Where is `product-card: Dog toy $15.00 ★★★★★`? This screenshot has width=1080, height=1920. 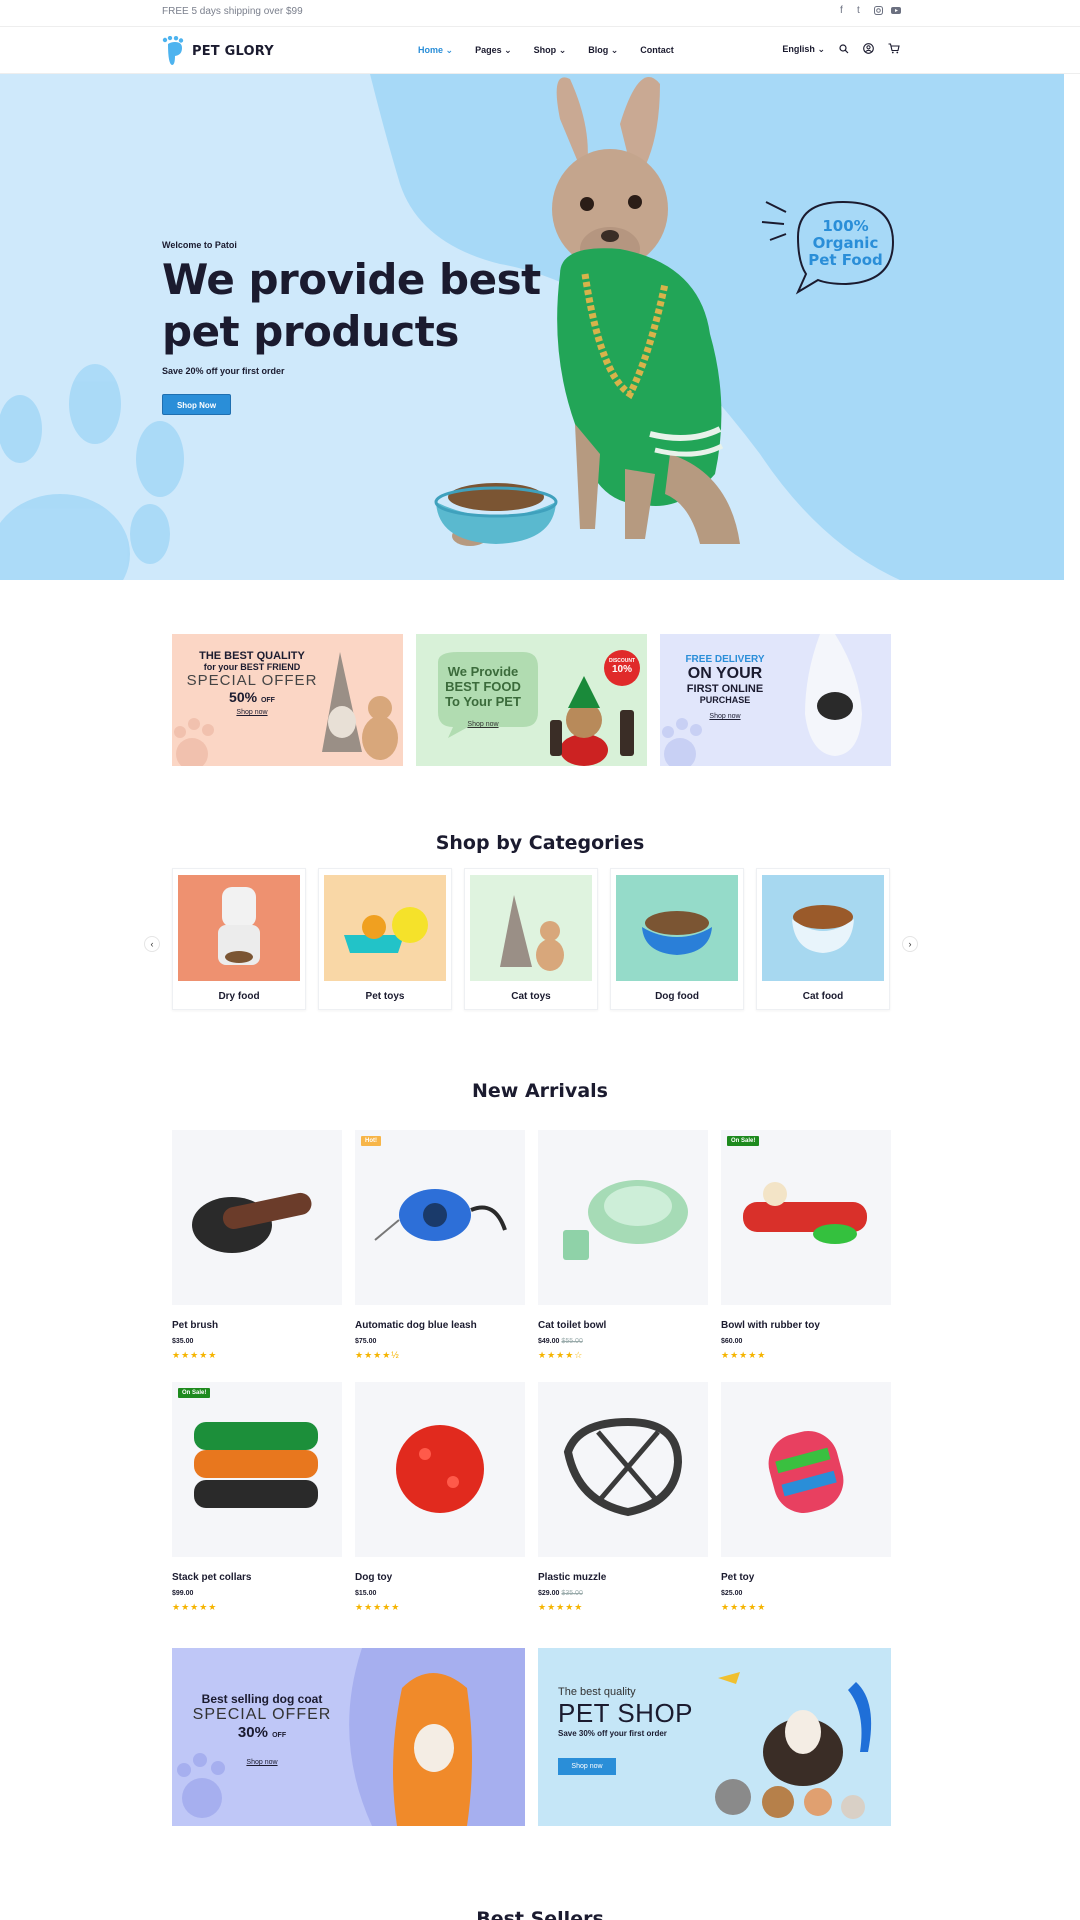
product-card: Dog toy $15.00 ★★★★★ is located at coordinates (440, 1497).